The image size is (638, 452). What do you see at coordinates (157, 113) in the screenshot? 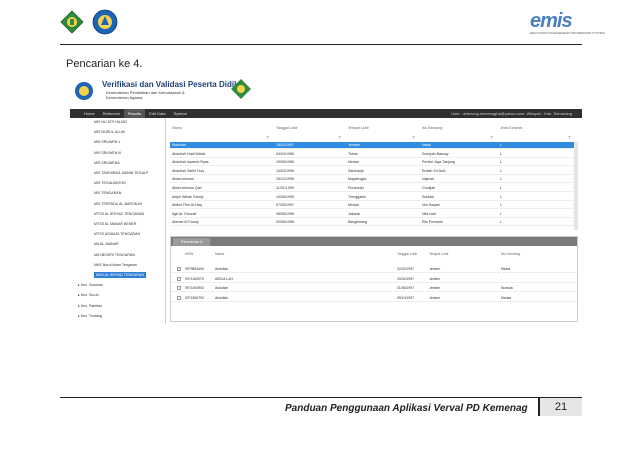
I see `menu-item-edit-data: Edit Data` at bounding box center [157, 113].